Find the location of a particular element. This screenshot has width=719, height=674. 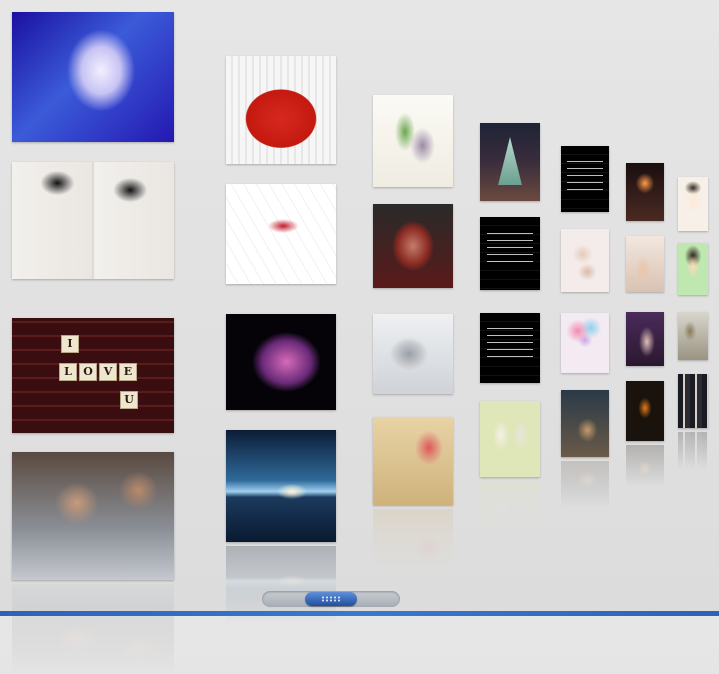

scrollbar-thumb is located at coordinates (331, 599).